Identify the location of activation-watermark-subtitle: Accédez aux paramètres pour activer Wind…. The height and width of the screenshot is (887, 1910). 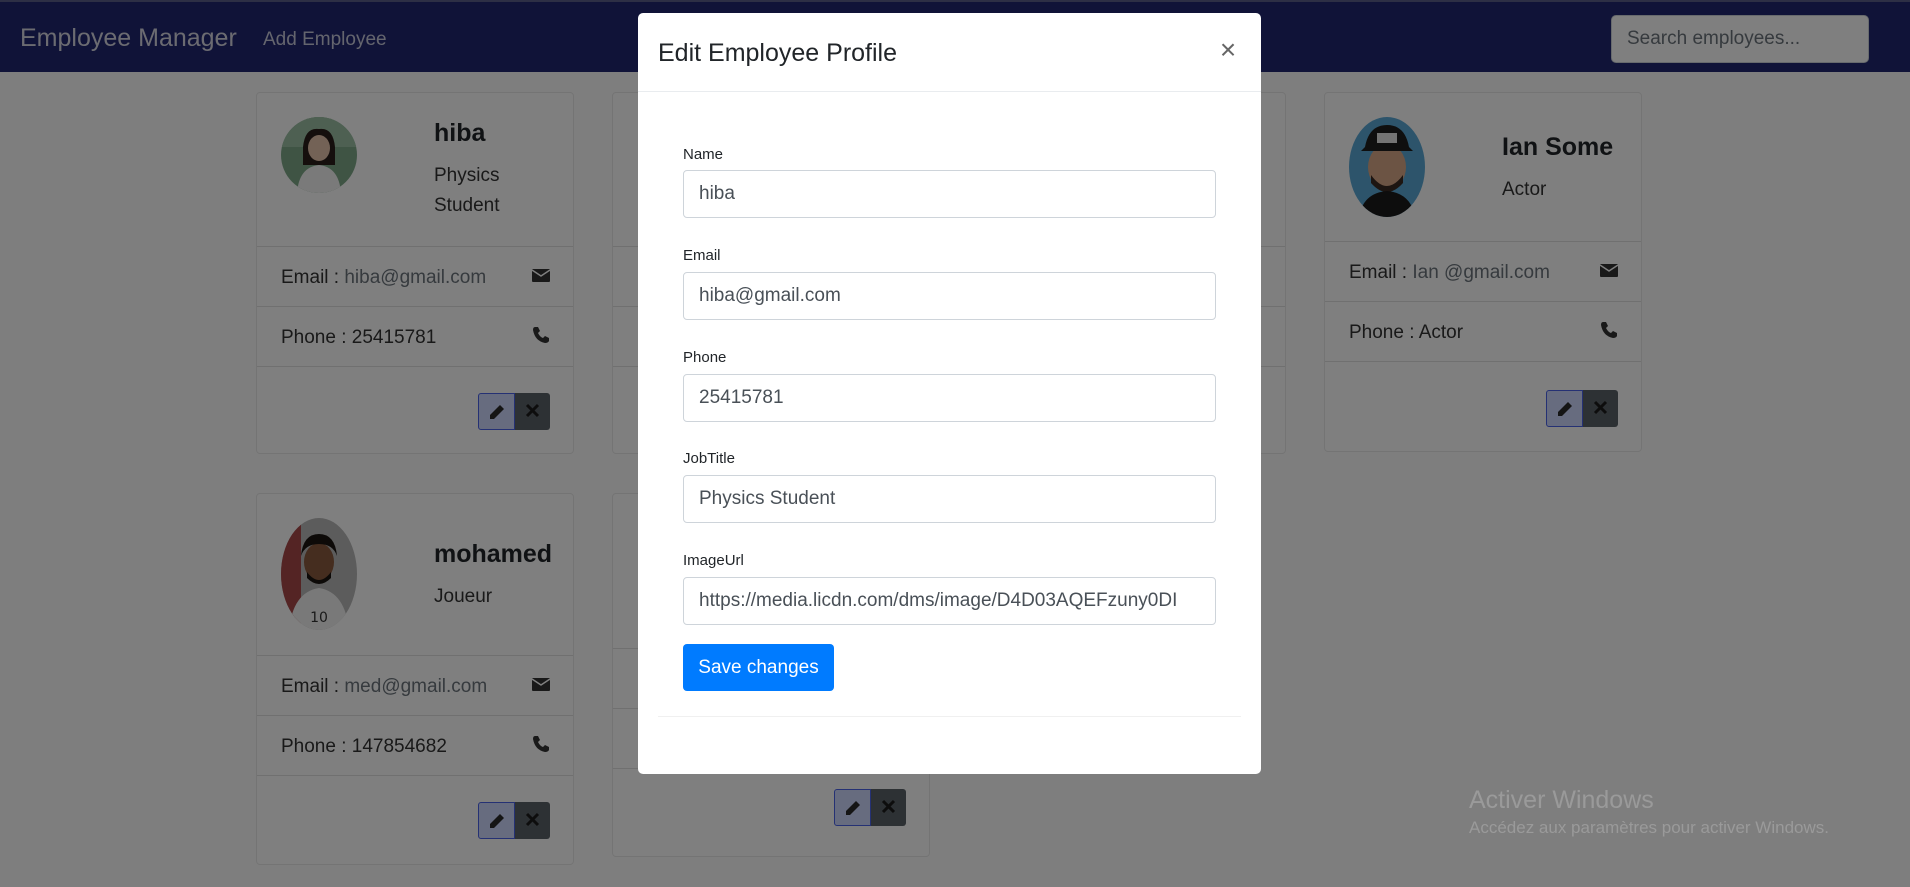
(1649, 827).